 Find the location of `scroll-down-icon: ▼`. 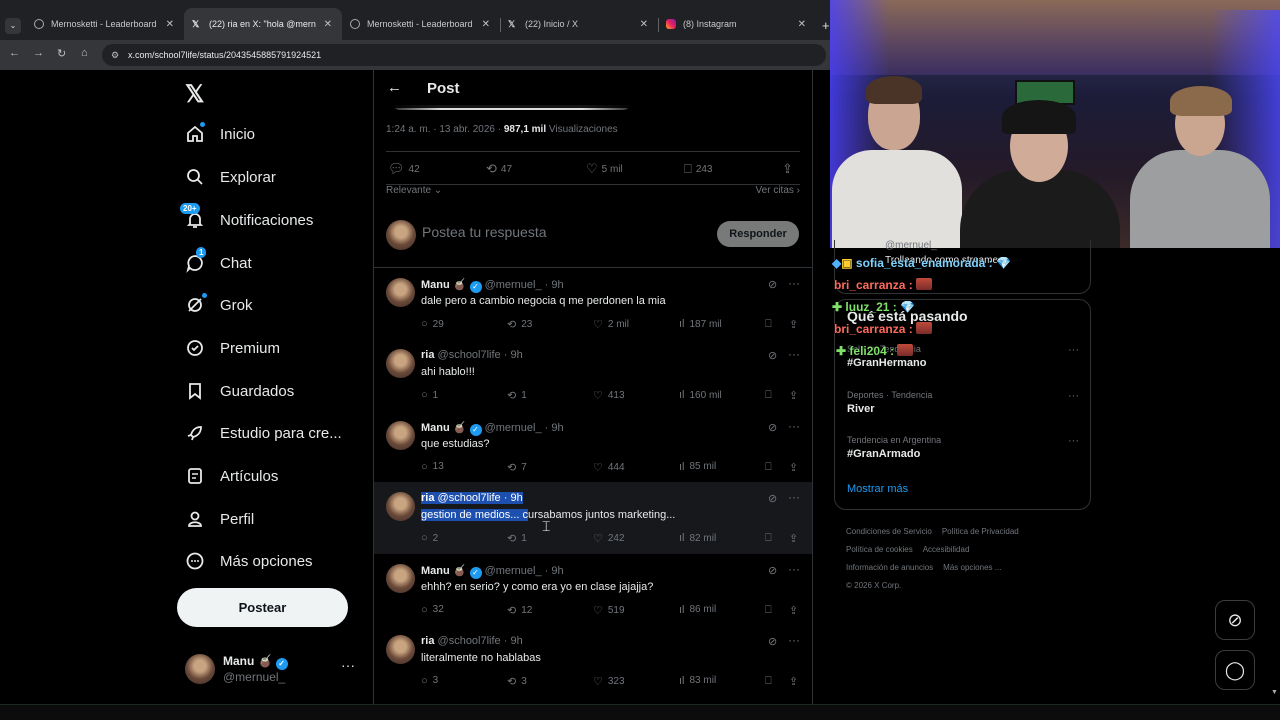

scroll-down-icon: ▼ is located at coordinates (1274, 692).